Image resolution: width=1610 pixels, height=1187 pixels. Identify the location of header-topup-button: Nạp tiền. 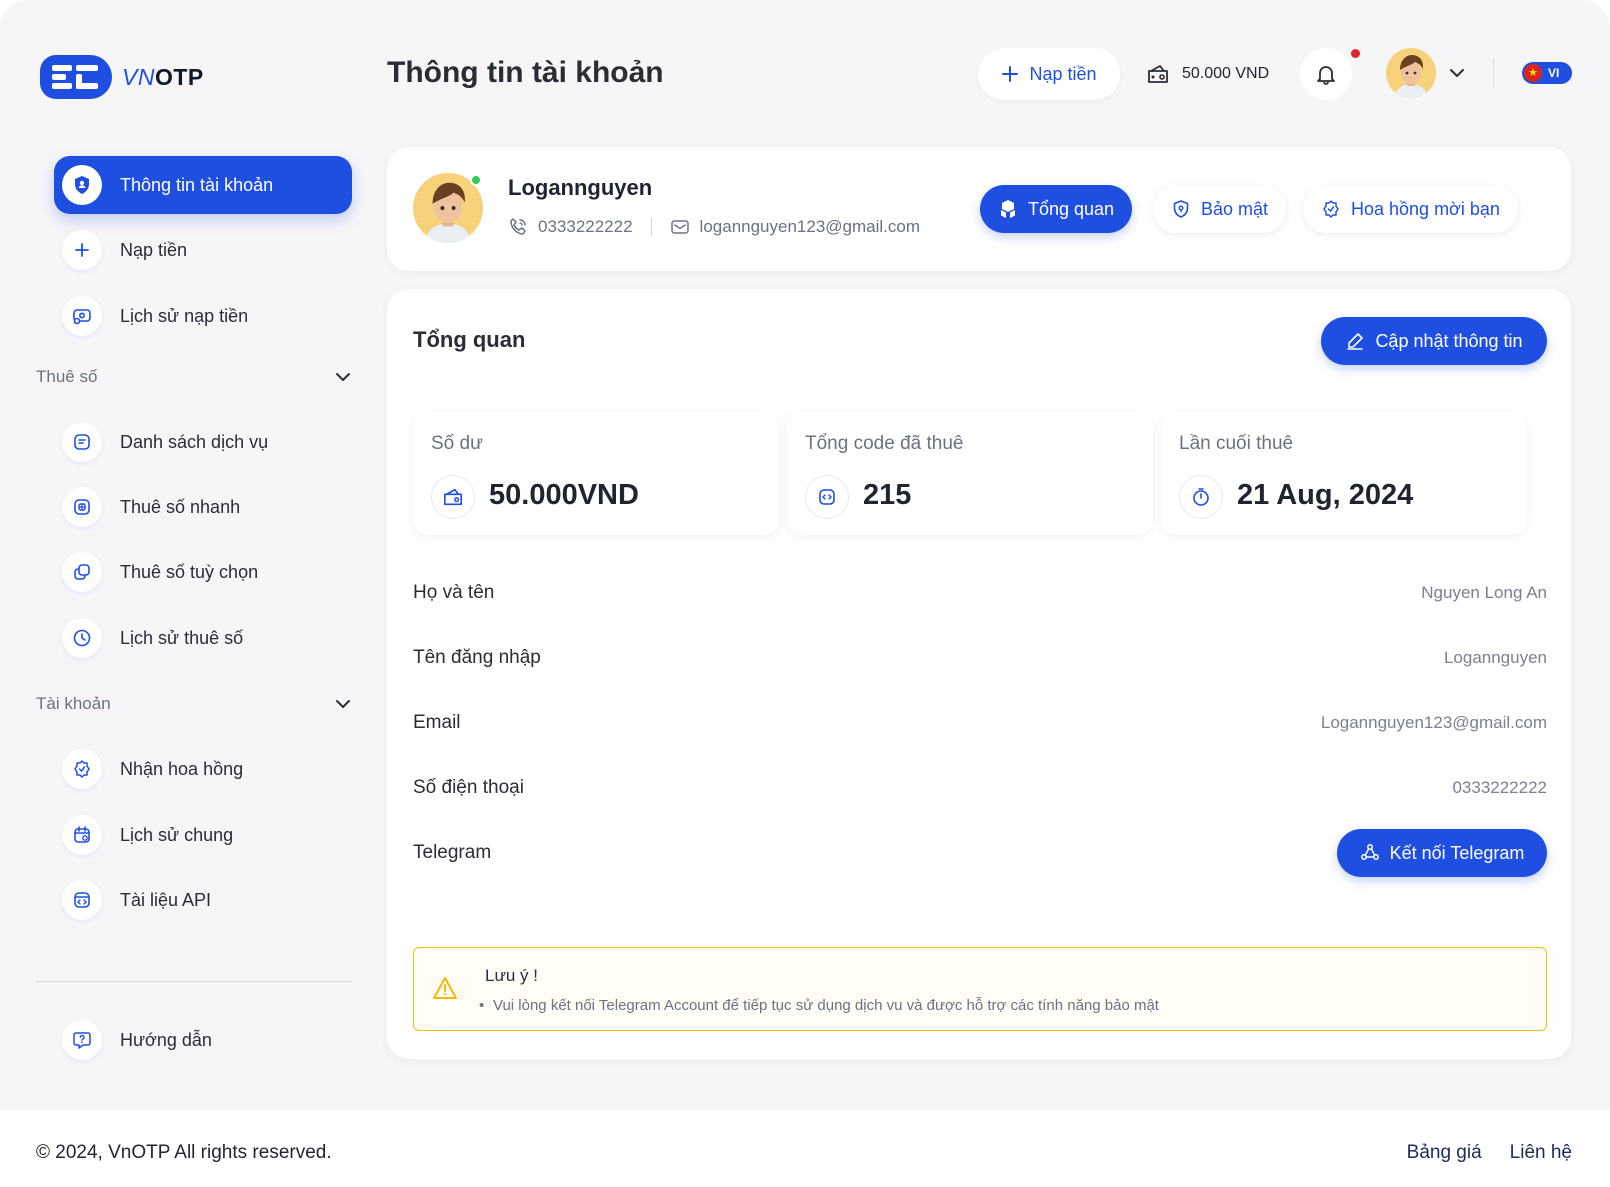
(1049, 74).